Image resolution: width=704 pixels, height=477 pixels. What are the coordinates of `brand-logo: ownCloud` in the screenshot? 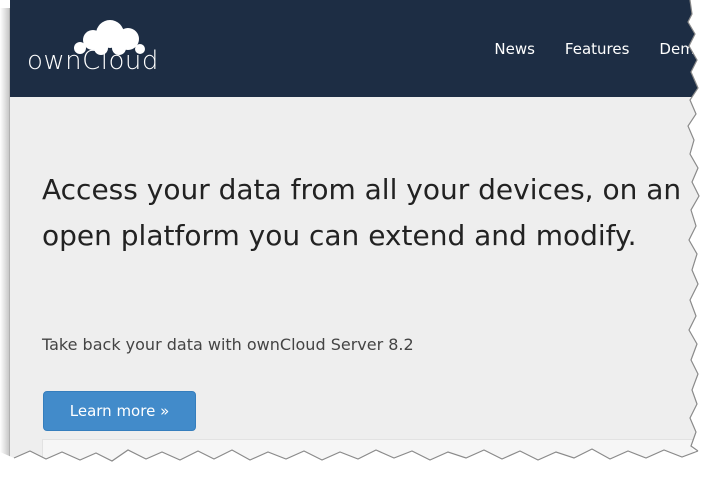 It's located at (97, 53).